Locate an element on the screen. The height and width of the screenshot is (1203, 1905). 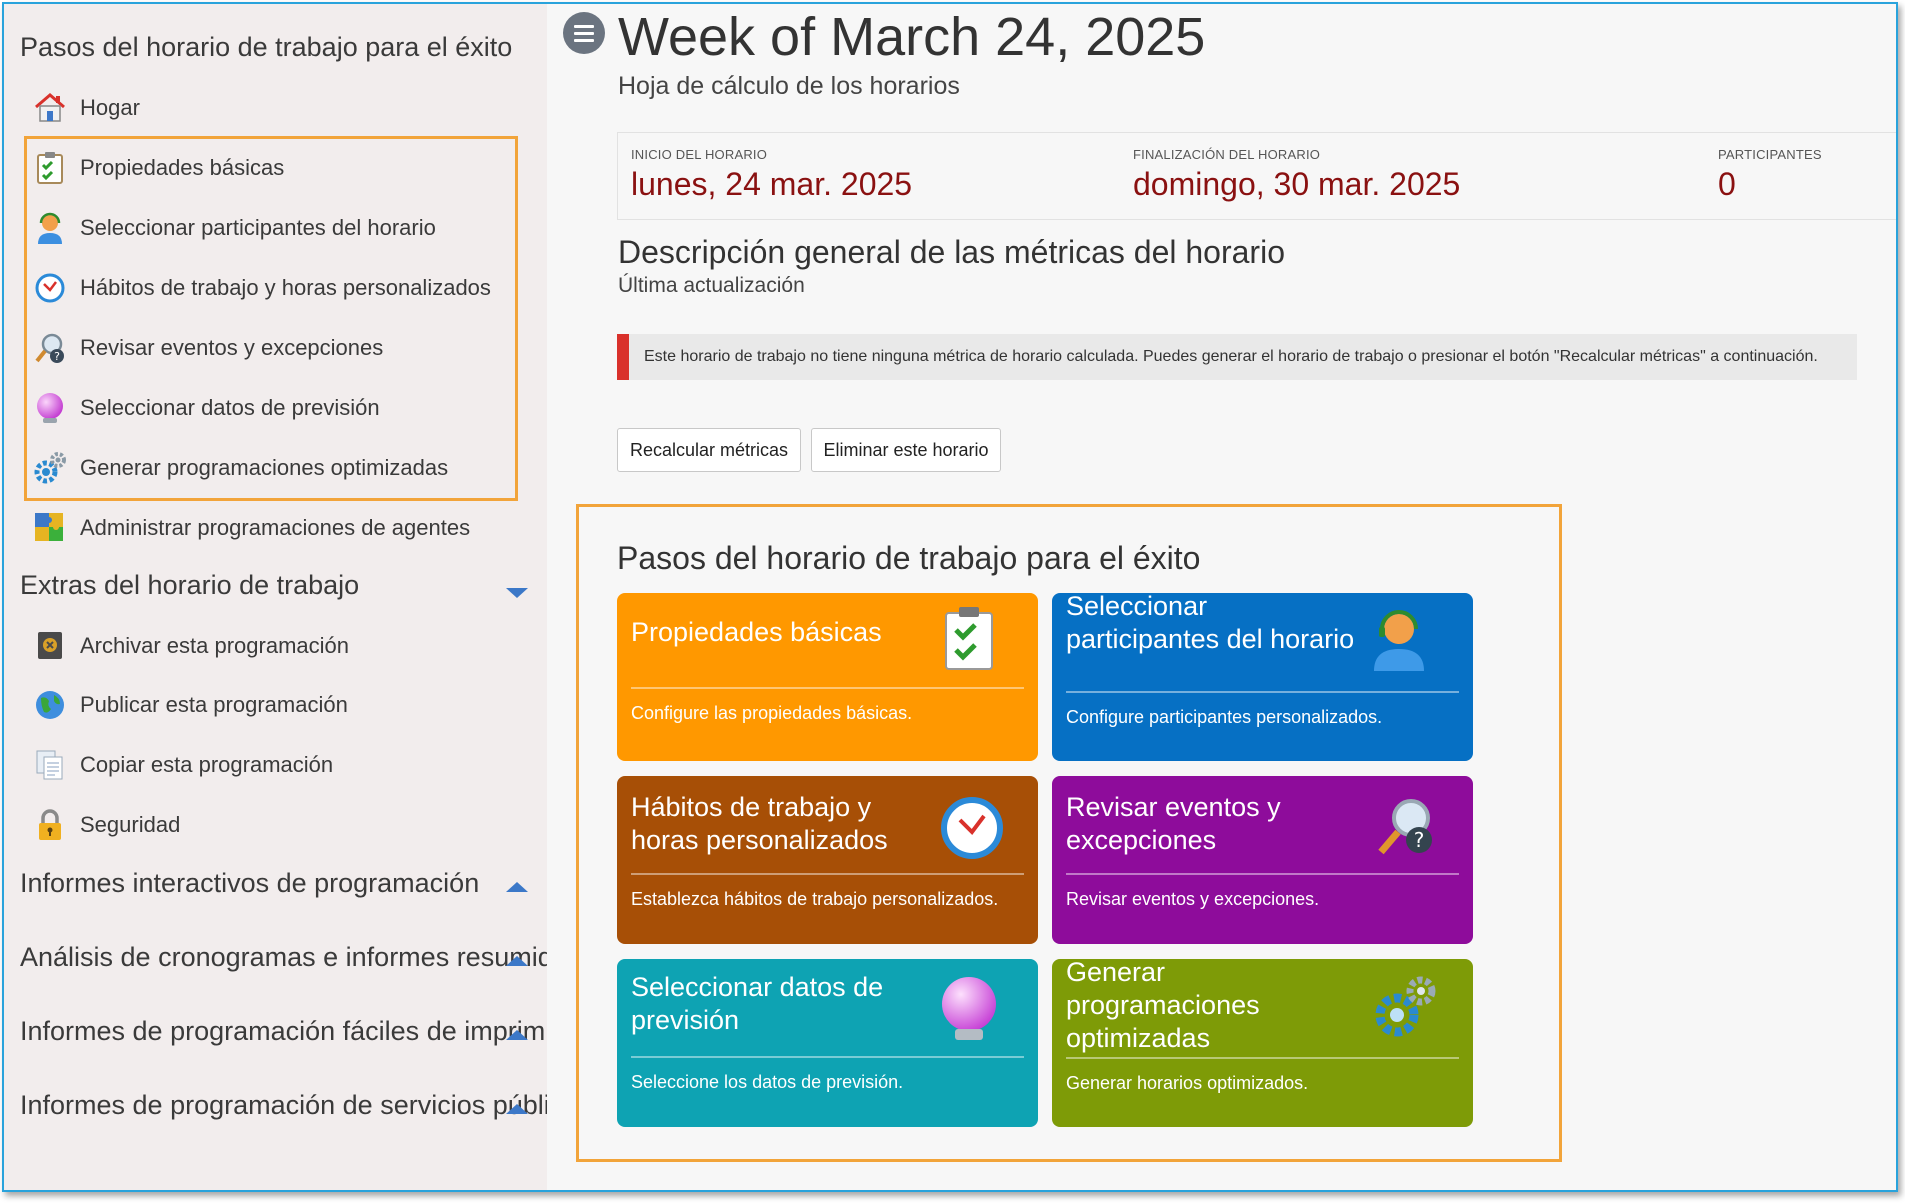
sidebar-item-label: Copiar esta programación is located at coordinates (207, 764).